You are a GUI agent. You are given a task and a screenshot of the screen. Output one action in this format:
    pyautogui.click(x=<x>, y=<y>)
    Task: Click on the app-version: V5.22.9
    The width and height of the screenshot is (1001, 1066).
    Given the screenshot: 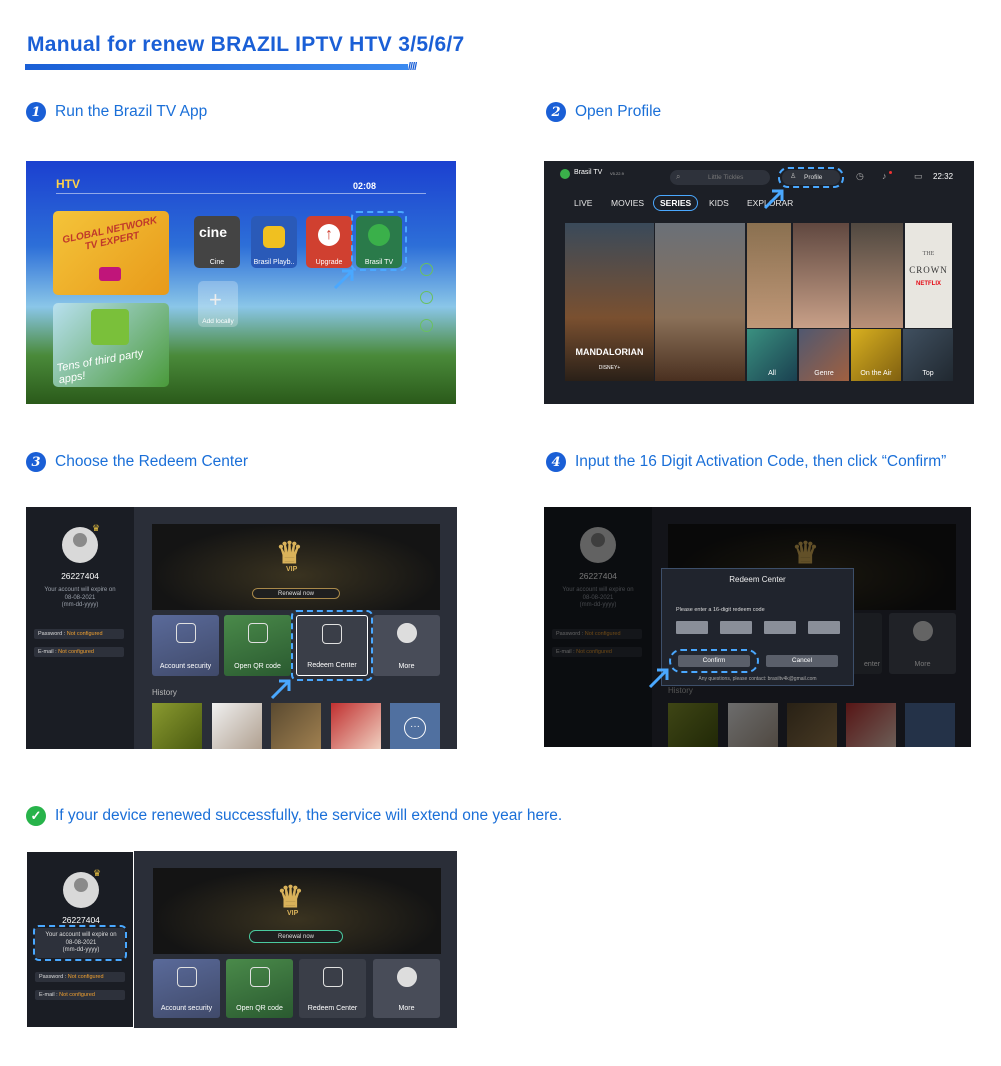 What is the action you would take?
    pyautogui.click(x=617, y=173)
    